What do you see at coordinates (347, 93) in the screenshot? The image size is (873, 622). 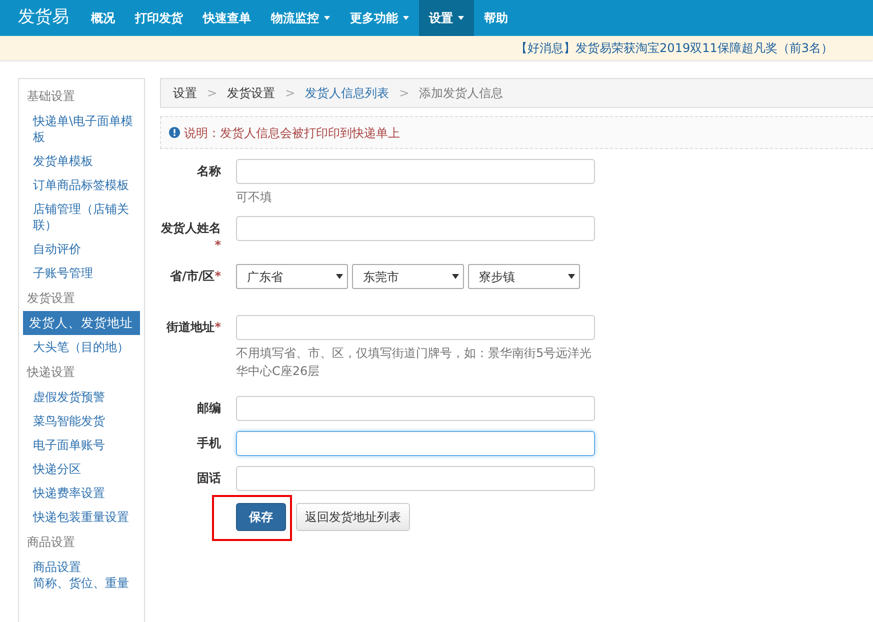 I see `breadcrumb-link: 发货人信息列表` at bounding box center [347, 93].